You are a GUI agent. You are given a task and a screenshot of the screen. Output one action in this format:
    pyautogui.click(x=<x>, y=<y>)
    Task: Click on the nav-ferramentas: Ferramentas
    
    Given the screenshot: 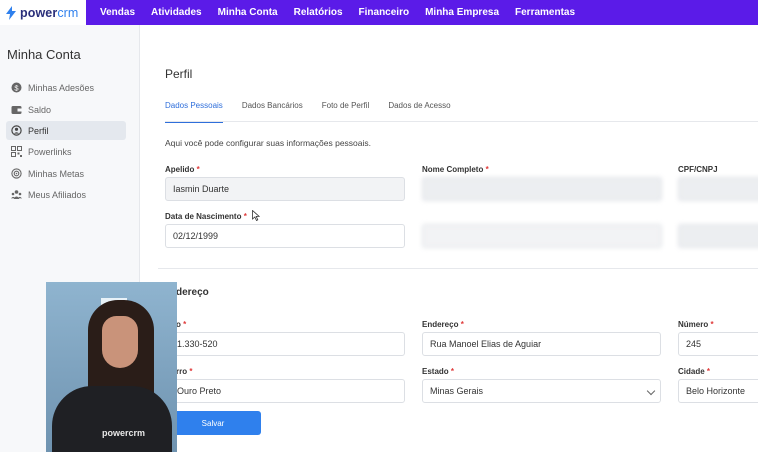 What is the action you would take?
    pyautogui.click(x=545, y=12)
    